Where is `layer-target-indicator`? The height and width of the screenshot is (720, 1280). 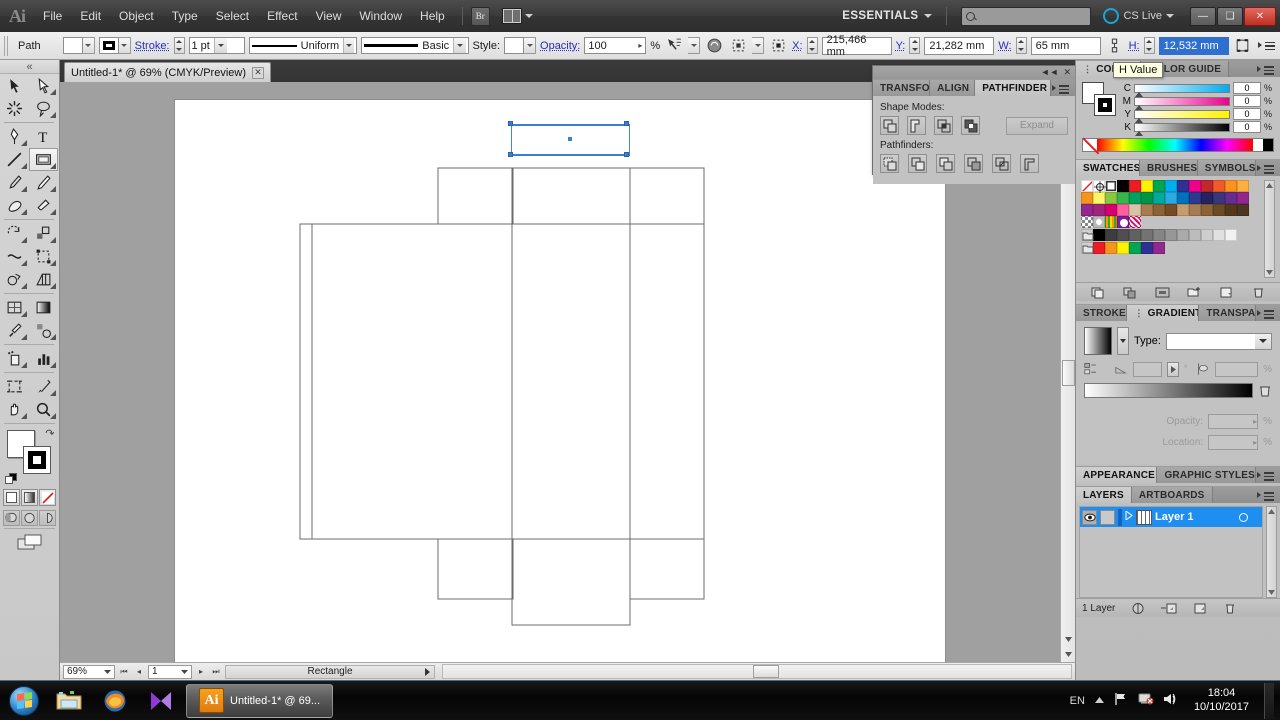 layer-target-indicator is located at coordinates (1243, 517).